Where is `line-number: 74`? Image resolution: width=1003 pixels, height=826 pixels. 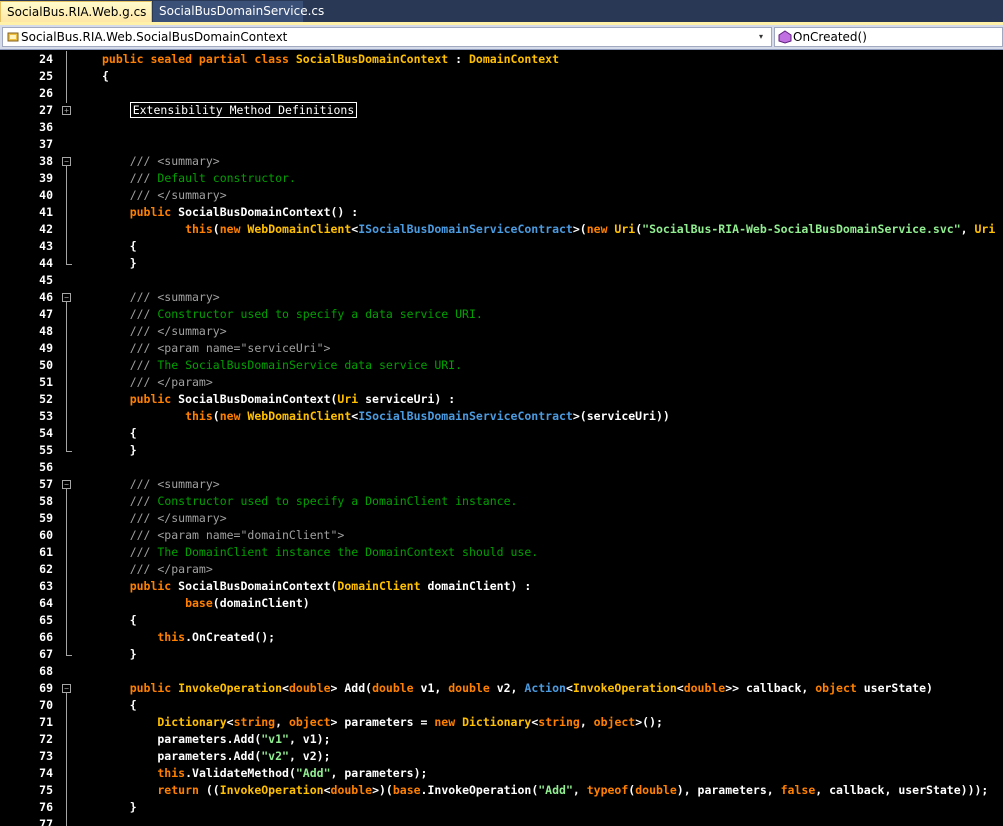 line-number: 74 is located at coordinates (46, 773).